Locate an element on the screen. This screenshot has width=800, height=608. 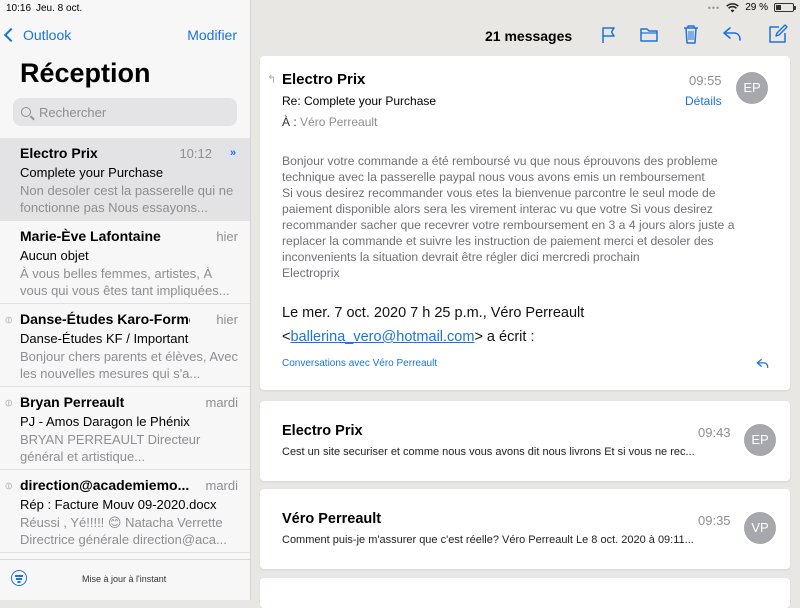
message-recipient: À : Véro Perreault is located at coordinates (329, 122).